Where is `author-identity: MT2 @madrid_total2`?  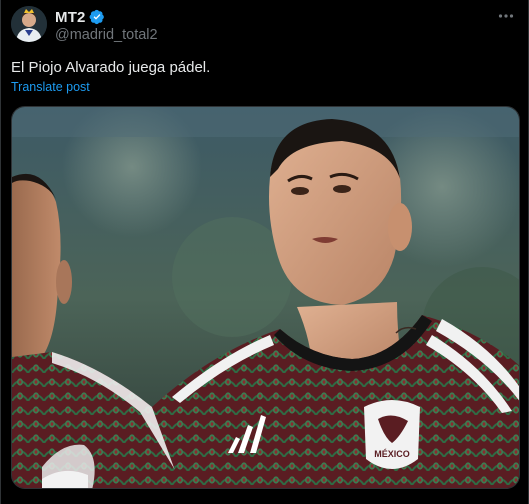 author-identity: MT2 @madrid_total2 is located at coordinates (106, 25).